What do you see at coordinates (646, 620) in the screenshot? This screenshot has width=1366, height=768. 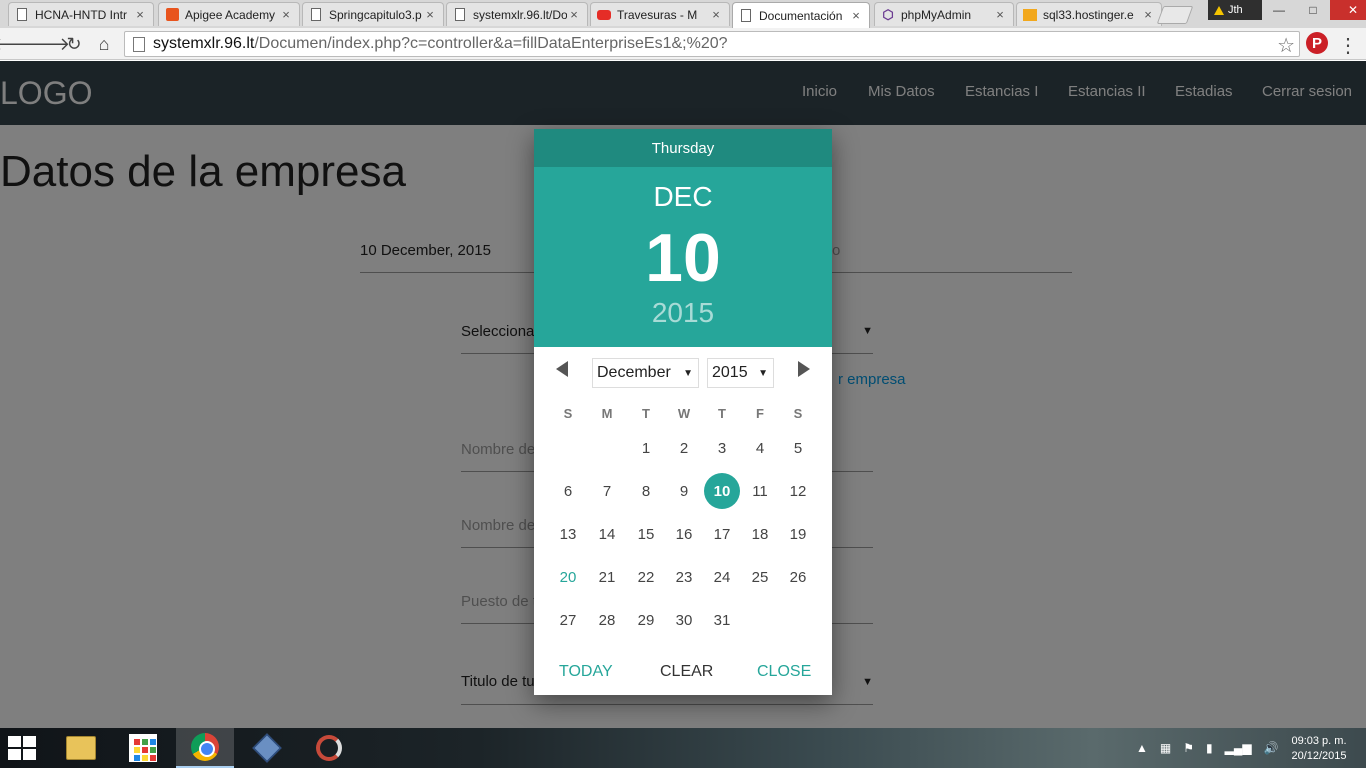 I see `calendar-day: 29` at bounding box center [646, 620].